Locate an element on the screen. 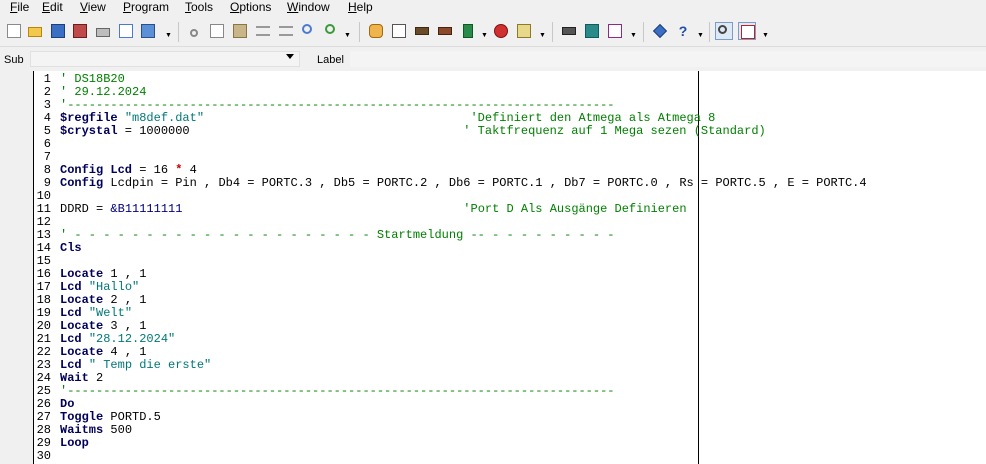  outdent-icon is located at coordinates (286, 31).